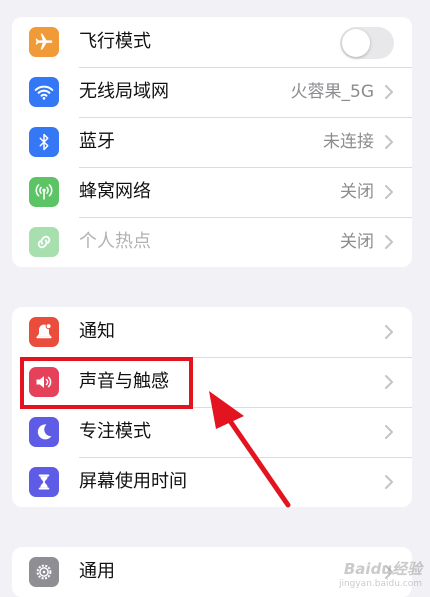 The width and height of the screenshot is (430, 597). I want to click on watermark-text: Baidu经验, so click(382, 569).